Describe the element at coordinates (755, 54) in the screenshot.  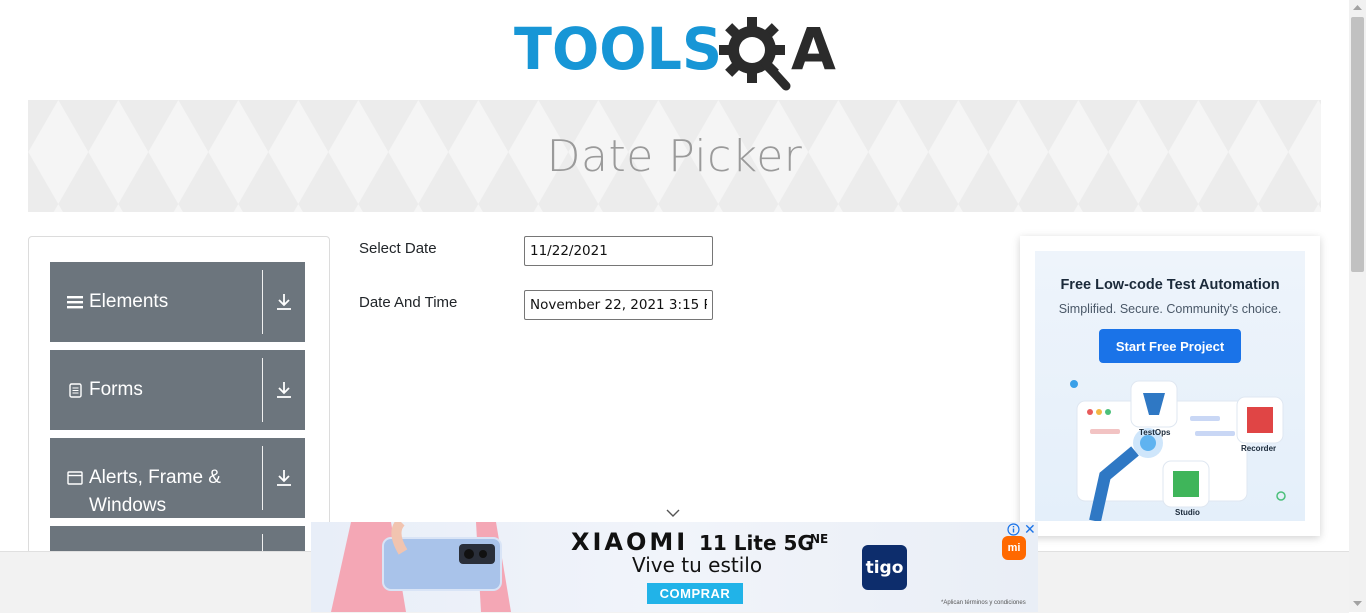
I see `gear-magnifier-icon` at that location.